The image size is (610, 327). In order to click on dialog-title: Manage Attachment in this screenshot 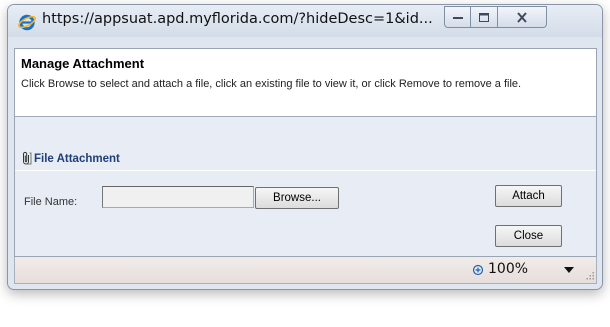, I will do `click(83, 63)`.